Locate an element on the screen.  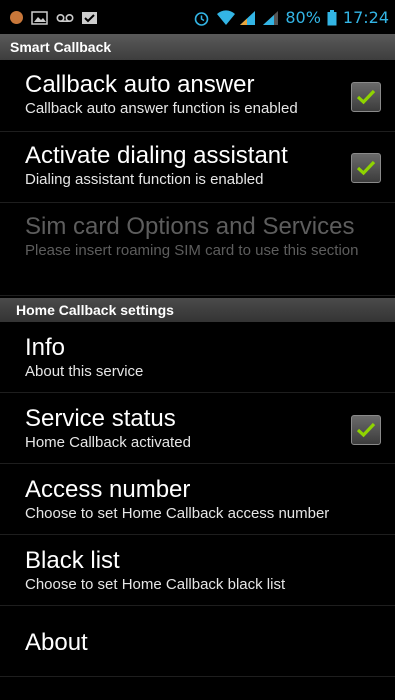
app-notification-icon is located at coordinates (16, 17).